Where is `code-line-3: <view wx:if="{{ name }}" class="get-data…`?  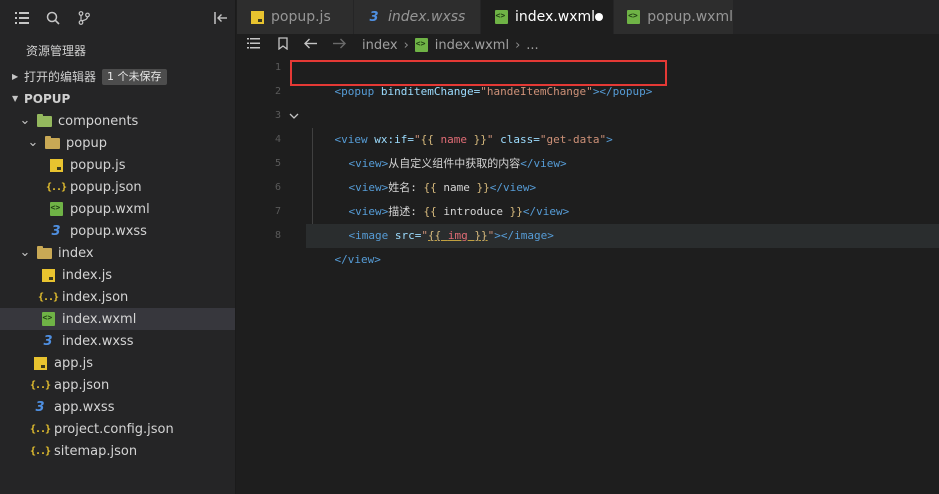
code-line-3: <view wx:if="{{ name }}" class="get-data… is located at coordinates (460, 125).